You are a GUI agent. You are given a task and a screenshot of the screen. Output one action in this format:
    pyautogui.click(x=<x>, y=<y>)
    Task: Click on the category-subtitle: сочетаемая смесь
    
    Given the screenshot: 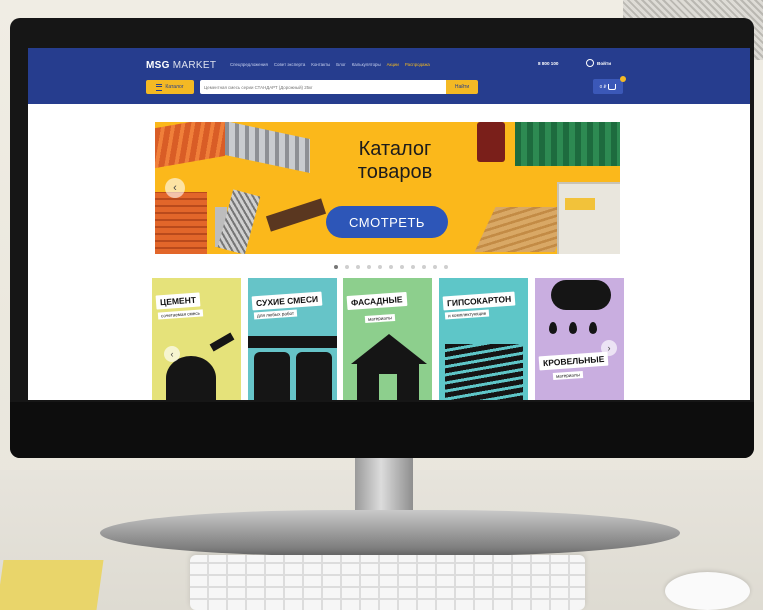 What is the action you would take?
    pyautogui.click(x=180, y=314)
    